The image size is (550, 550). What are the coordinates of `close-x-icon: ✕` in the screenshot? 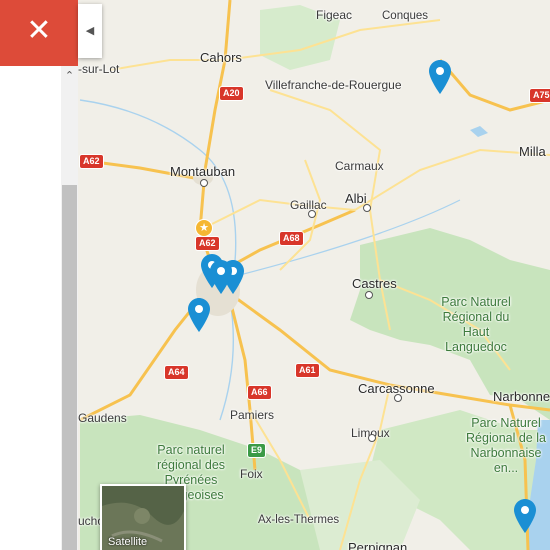 It's located at (39, 30).